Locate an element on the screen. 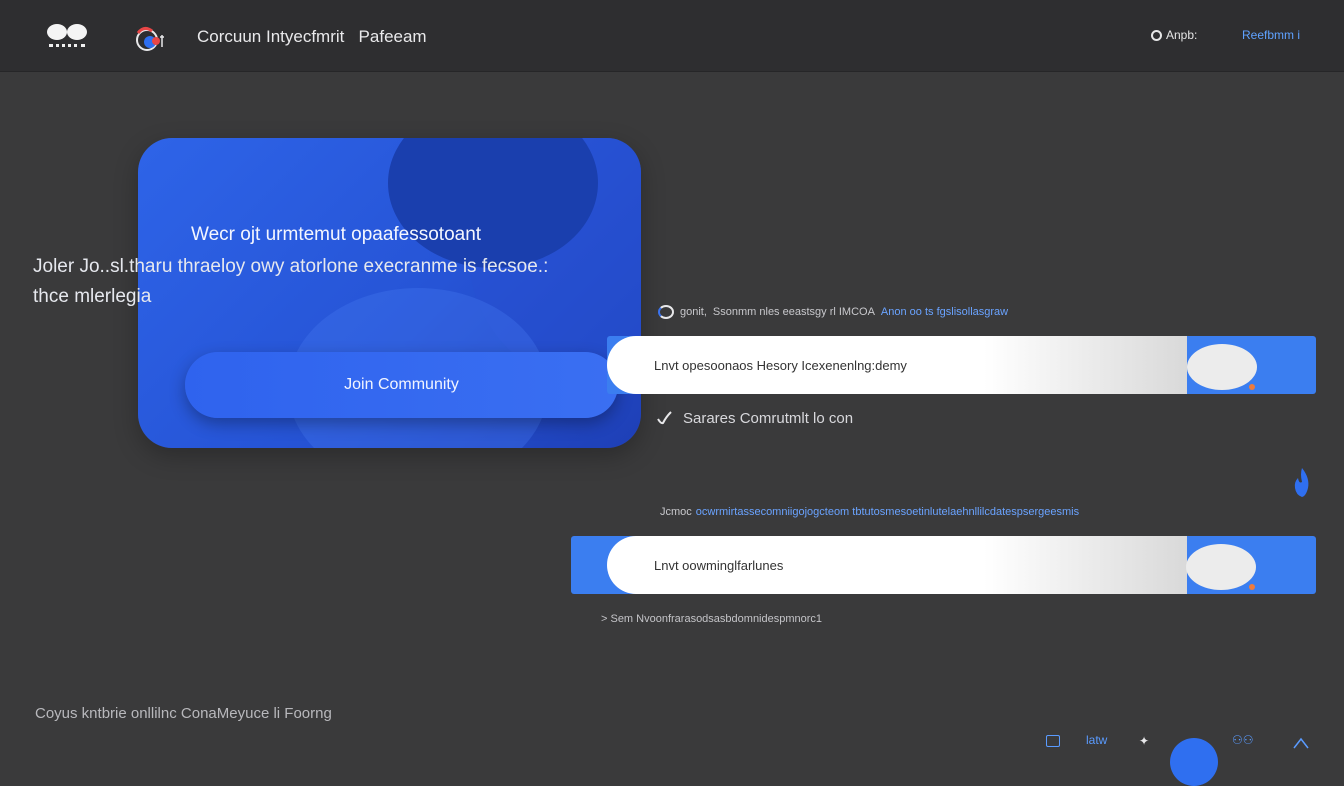 The width and height of the screenshot is (1344, 786). join-community-button: Join Community is located at coordinates (401, 385).